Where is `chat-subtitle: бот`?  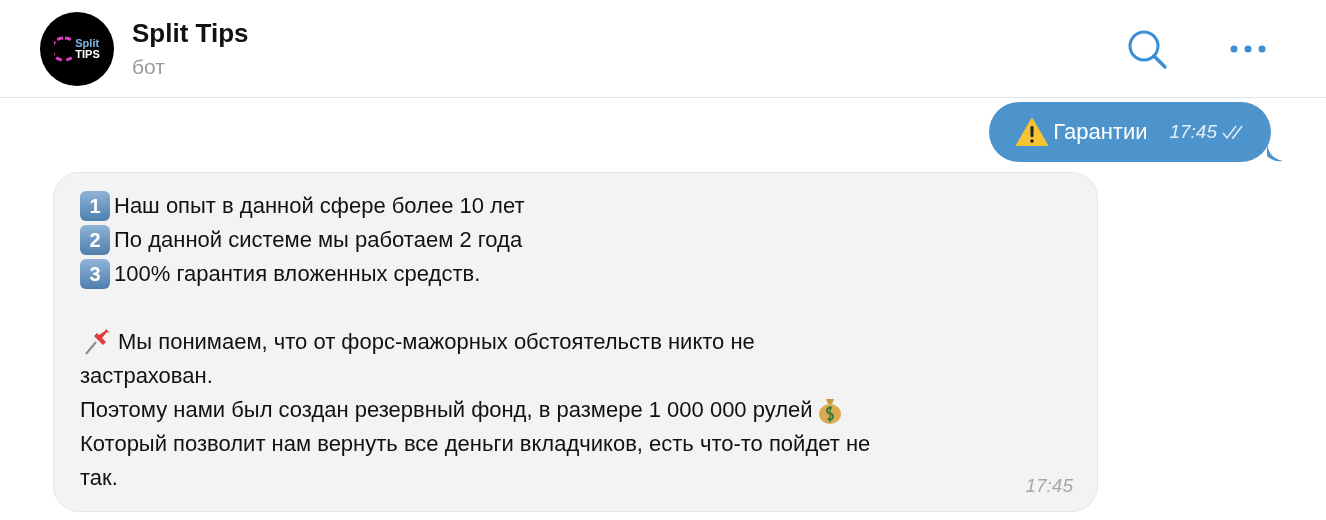
chat-subtitle: бот is located at coordinates (149, 67).